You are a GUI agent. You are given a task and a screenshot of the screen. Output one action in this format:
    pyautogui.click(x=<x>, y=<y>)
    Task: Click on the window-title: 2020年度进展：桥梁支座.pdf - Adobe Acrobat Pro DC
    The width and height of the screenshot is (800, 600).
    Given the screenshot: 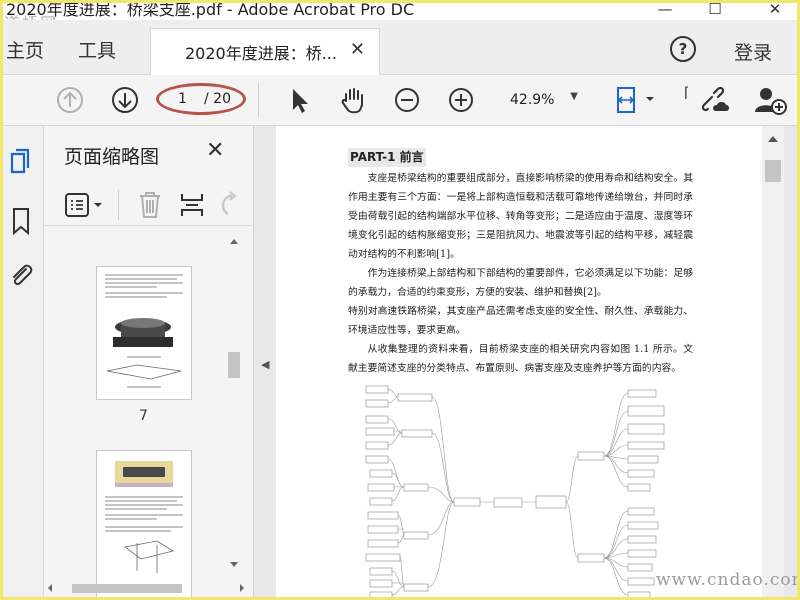 What is the action you would take?
    pyautogui.click(x=210, y=9)
    